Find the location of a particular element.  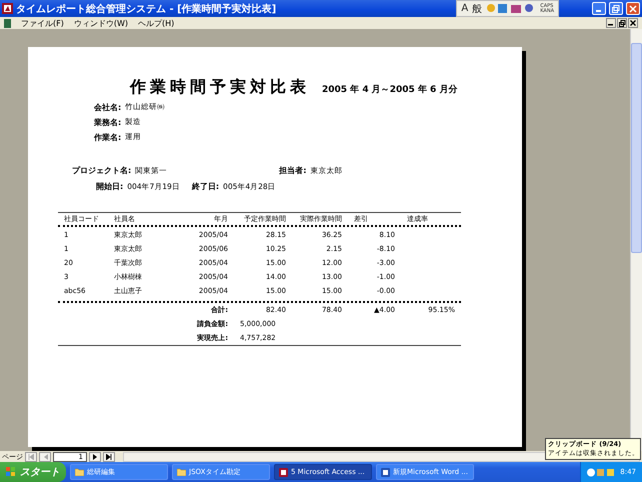

windows-logo is located at coordinates (11, 472).